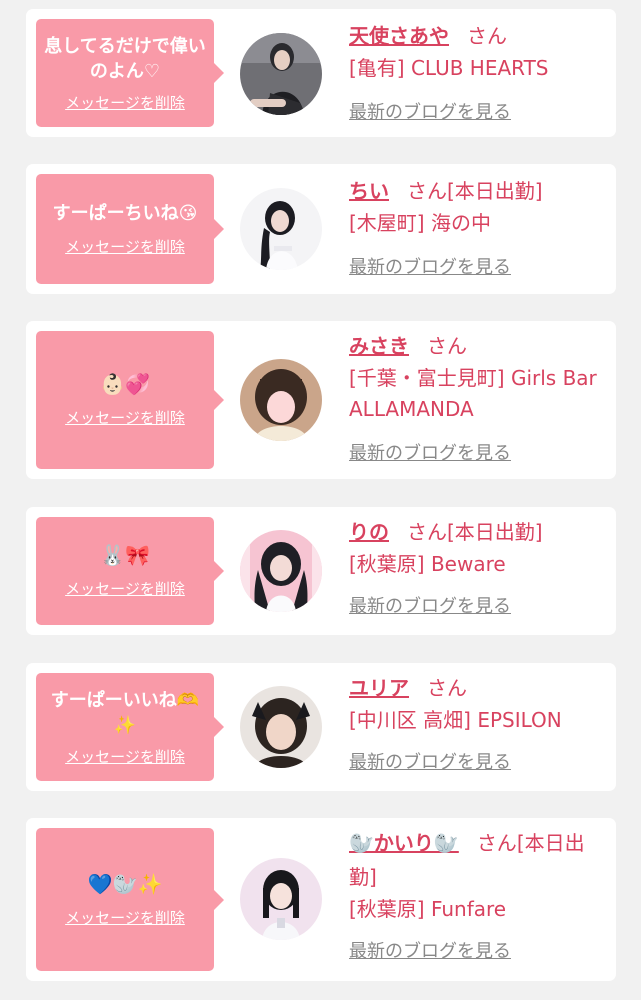  Describe the element at coordinates (130, 571) in the screenshot. I see `message-bubble: 🐰🎀 メッセージを削除` at that location.